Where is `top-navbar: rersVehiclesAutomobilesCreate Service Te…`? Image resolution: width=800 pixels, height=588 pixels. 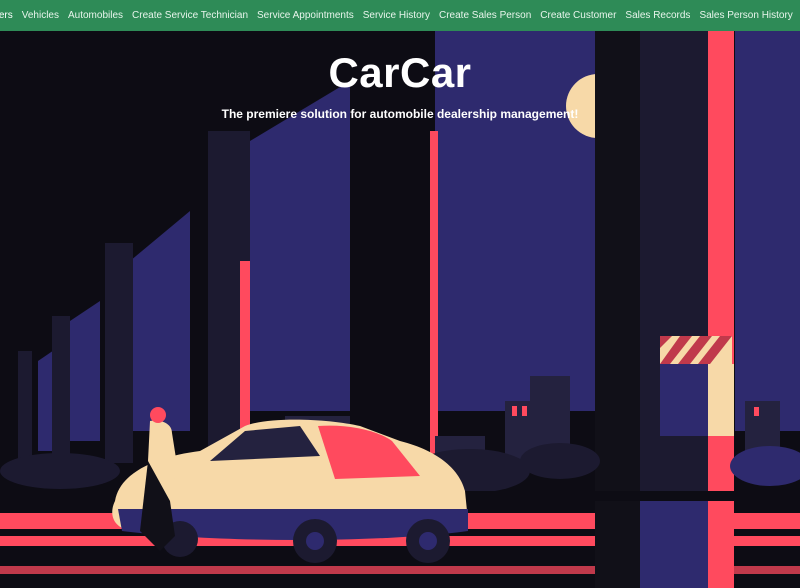 top-navbar: rersVehiclesAutomobilesCreate Service Te… is located at coordinates (400, 15).